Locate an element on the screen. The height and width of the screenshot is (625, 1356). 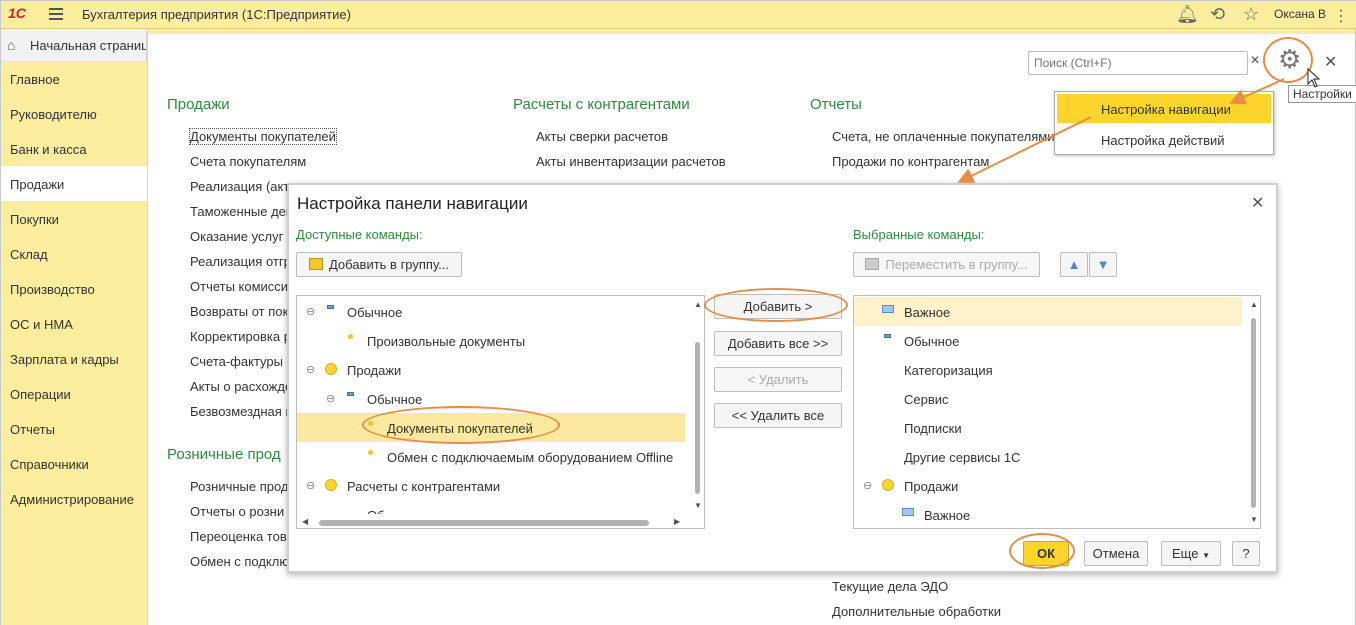
section-icon is located at coordinates (888, 485).